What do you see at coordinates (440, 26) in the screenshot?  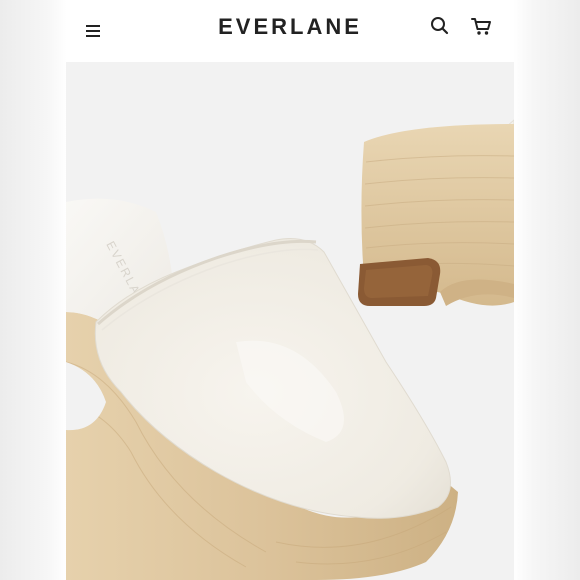 I see `search-icon` at bounding box center [440, 26].